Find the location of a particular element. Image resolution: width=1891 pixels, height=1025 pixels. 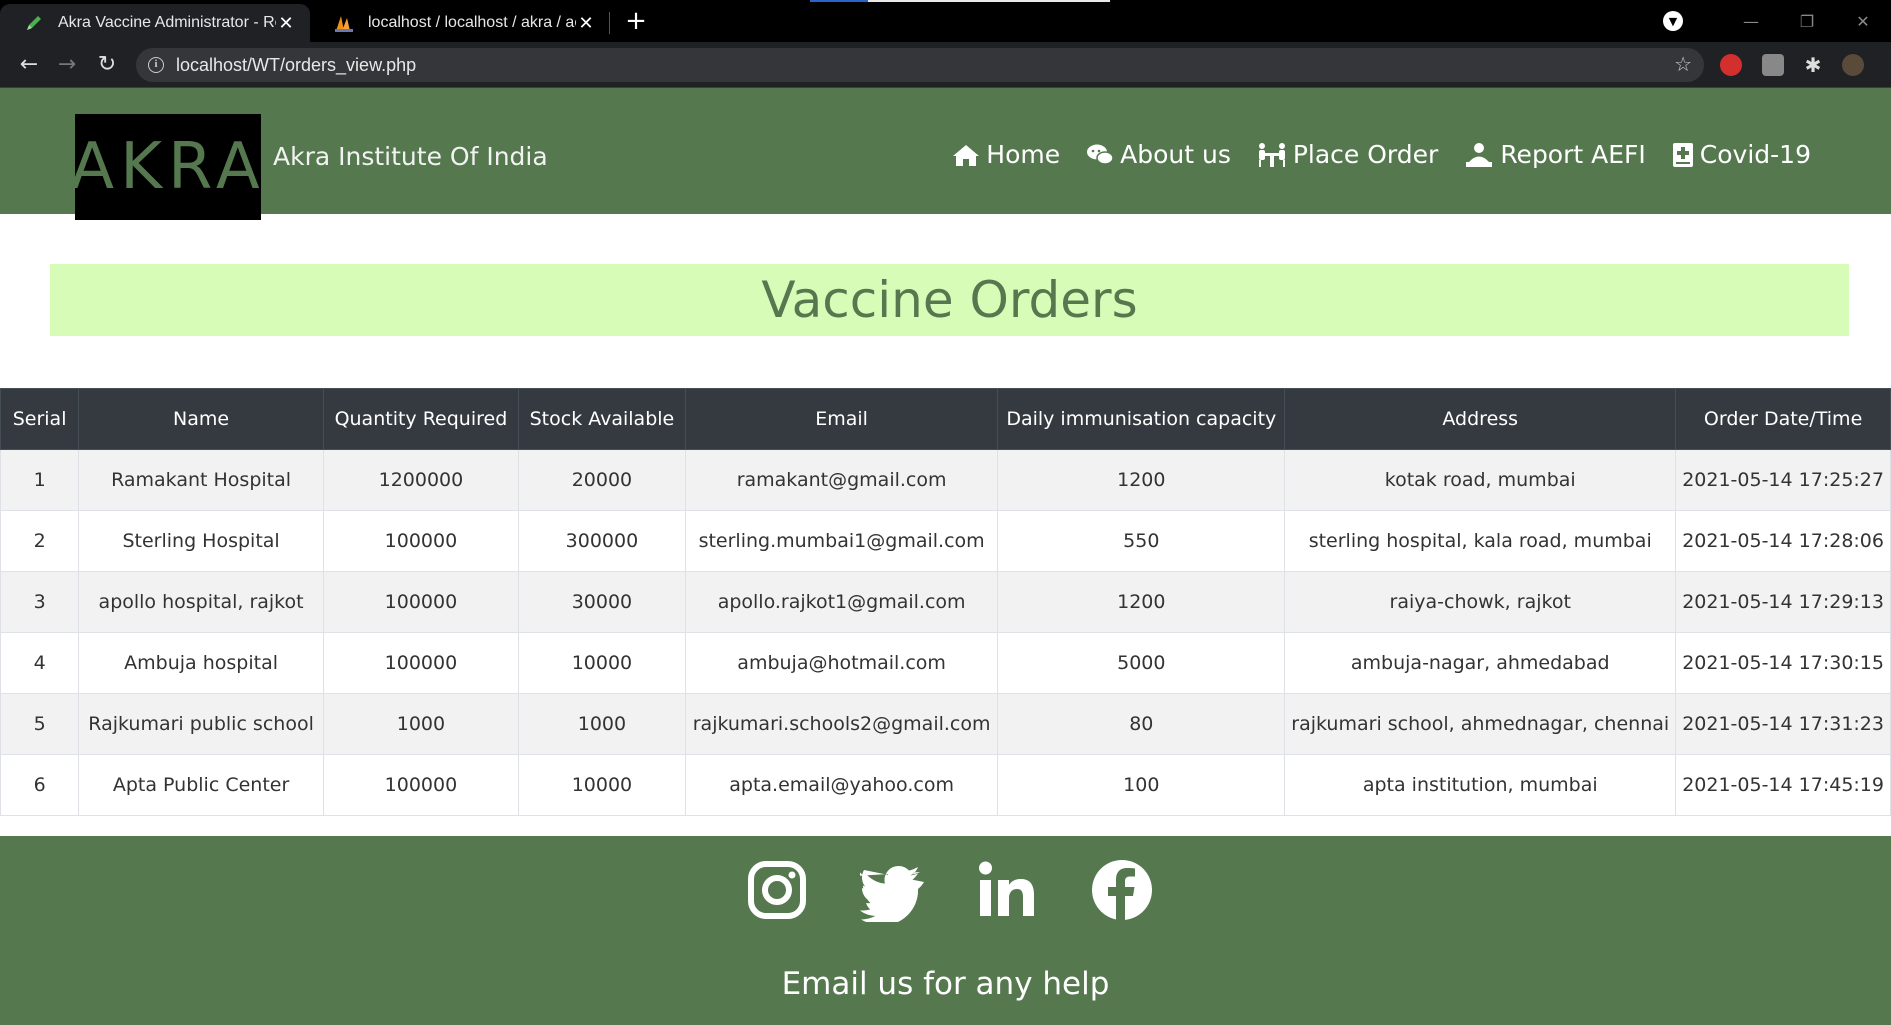

tab-title: Akra Vaccine Administrator - Rep is located at coordinates (167, 22).